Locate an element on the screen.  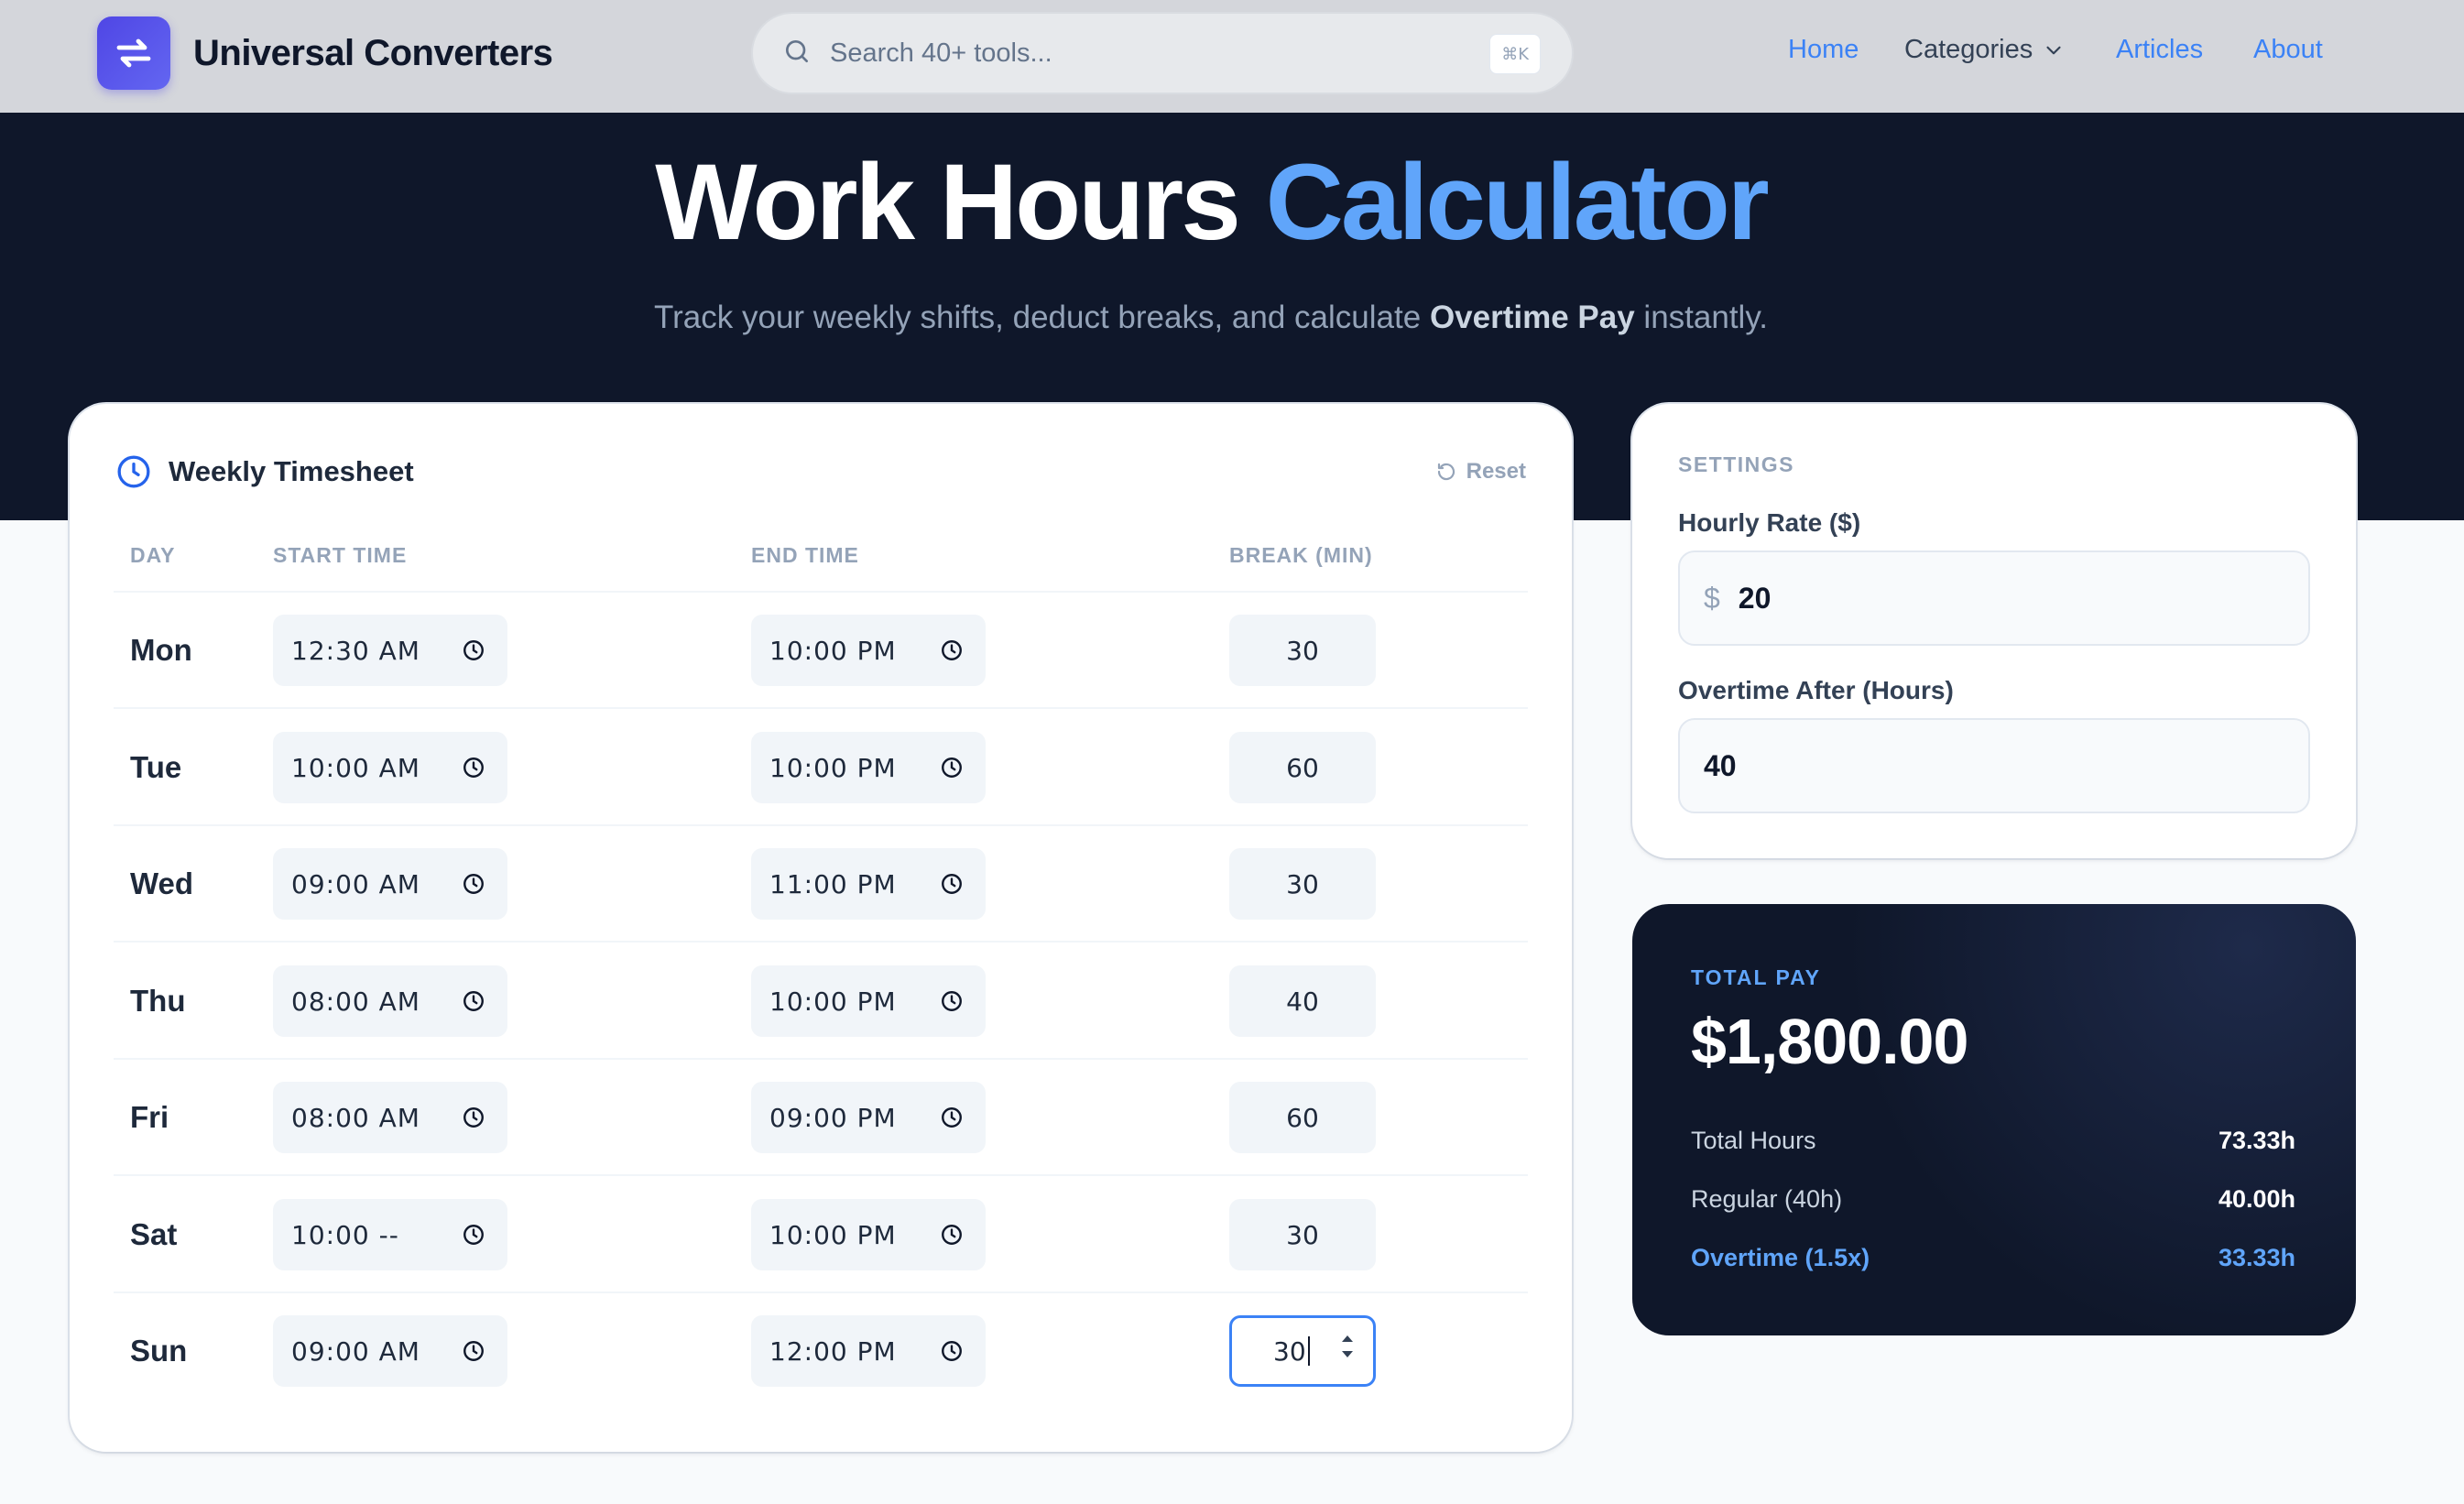
search-box: ⌘K is located at coordinates (1162, 53).